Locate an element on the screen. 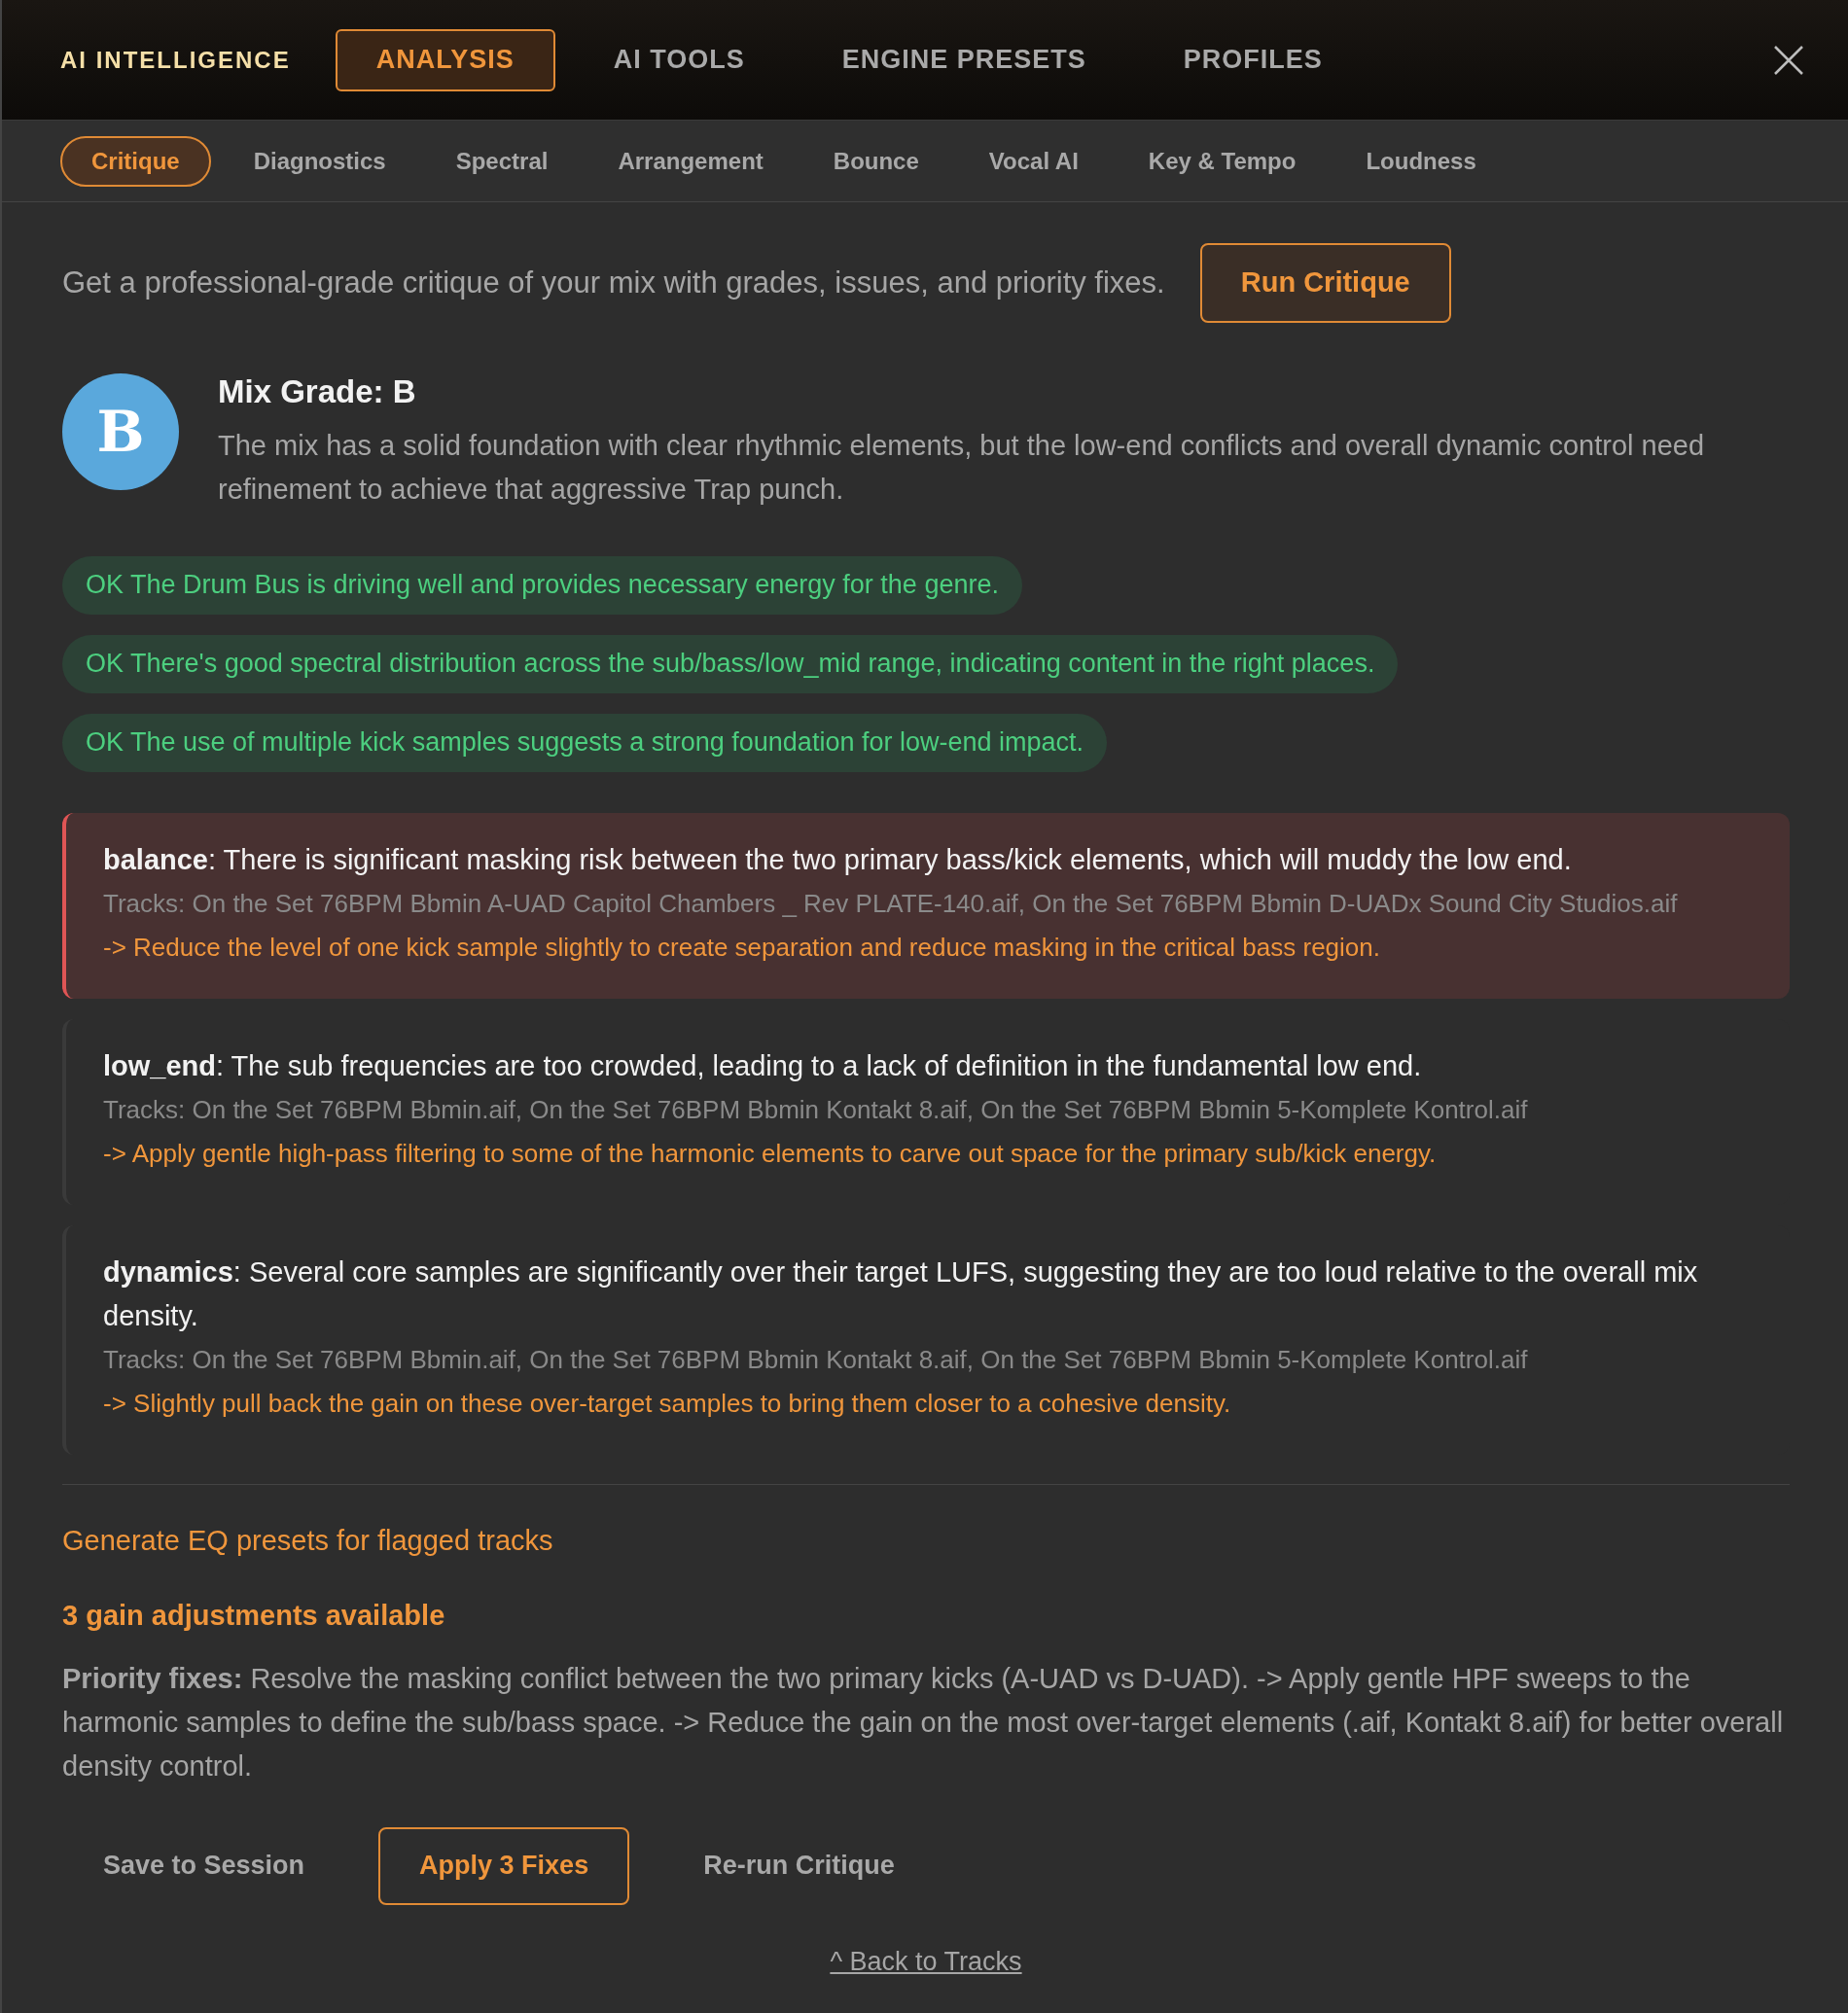 The height and width of the screenshot is (2013, 1848). eq-presets-link: Generate EQ presets for flagged tracks is located at coordinates (308, 1540).